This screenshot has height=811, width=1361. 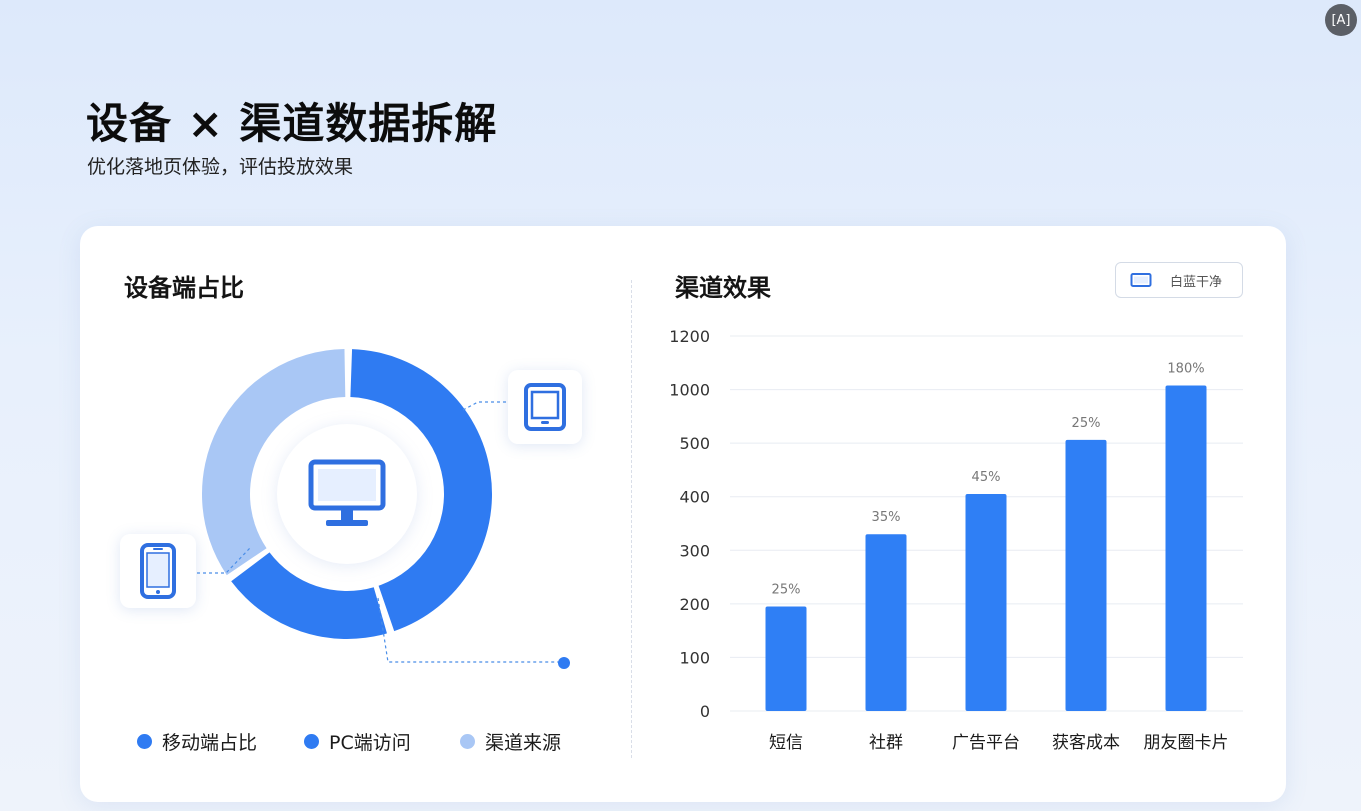 I want to click on y-tick-label: 400, so click(x=694, y=497).